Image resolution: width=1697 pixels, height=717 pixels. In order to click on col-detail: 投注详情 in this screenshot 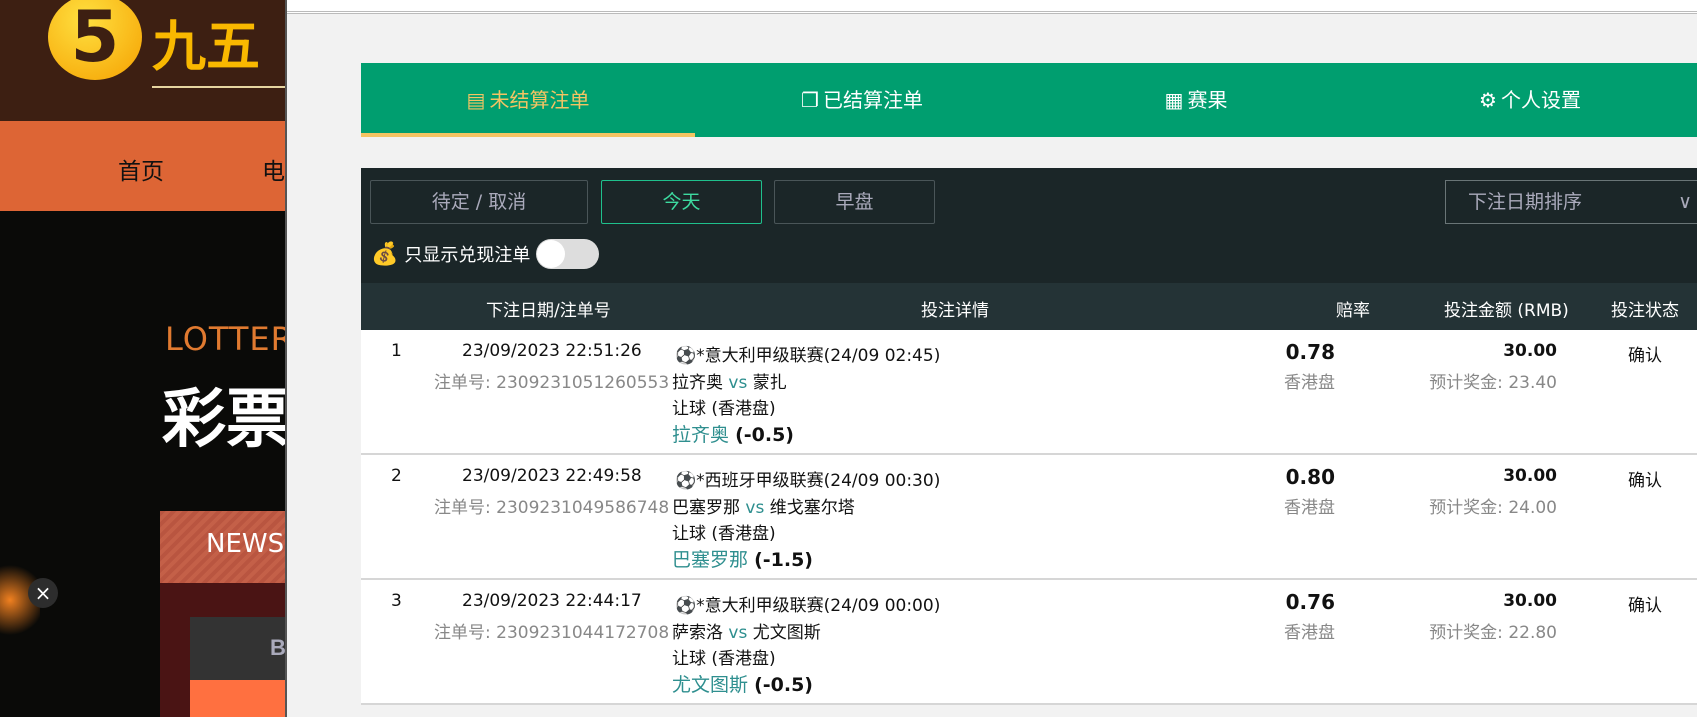, I will do `click(955, 311)`.